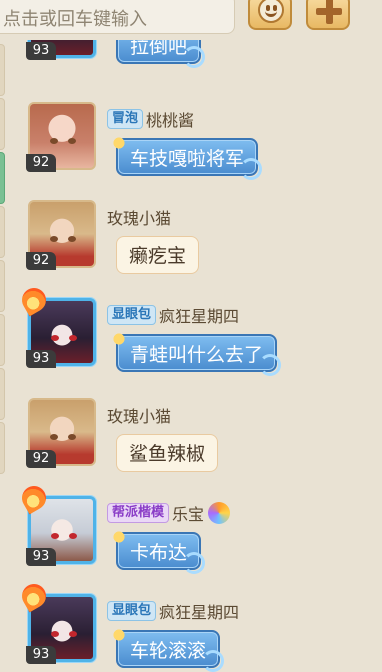 This screenshot has width=382, height=672. I want to click on plus-icon, so click(329, 12).